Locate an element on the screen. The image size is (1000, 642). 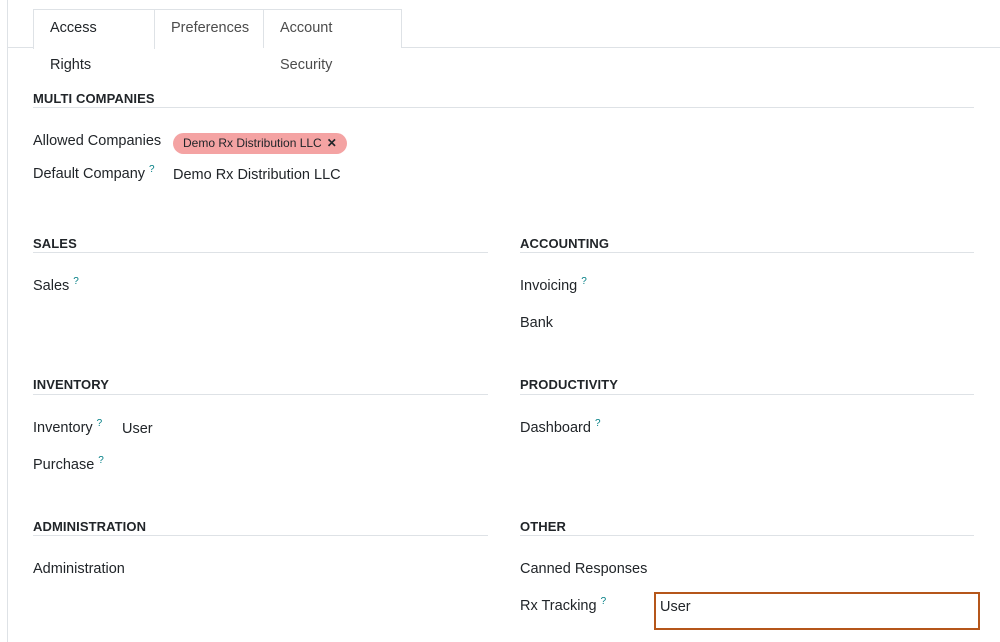
default-company-label-text: Default Company is located at coordinates (89, 174).